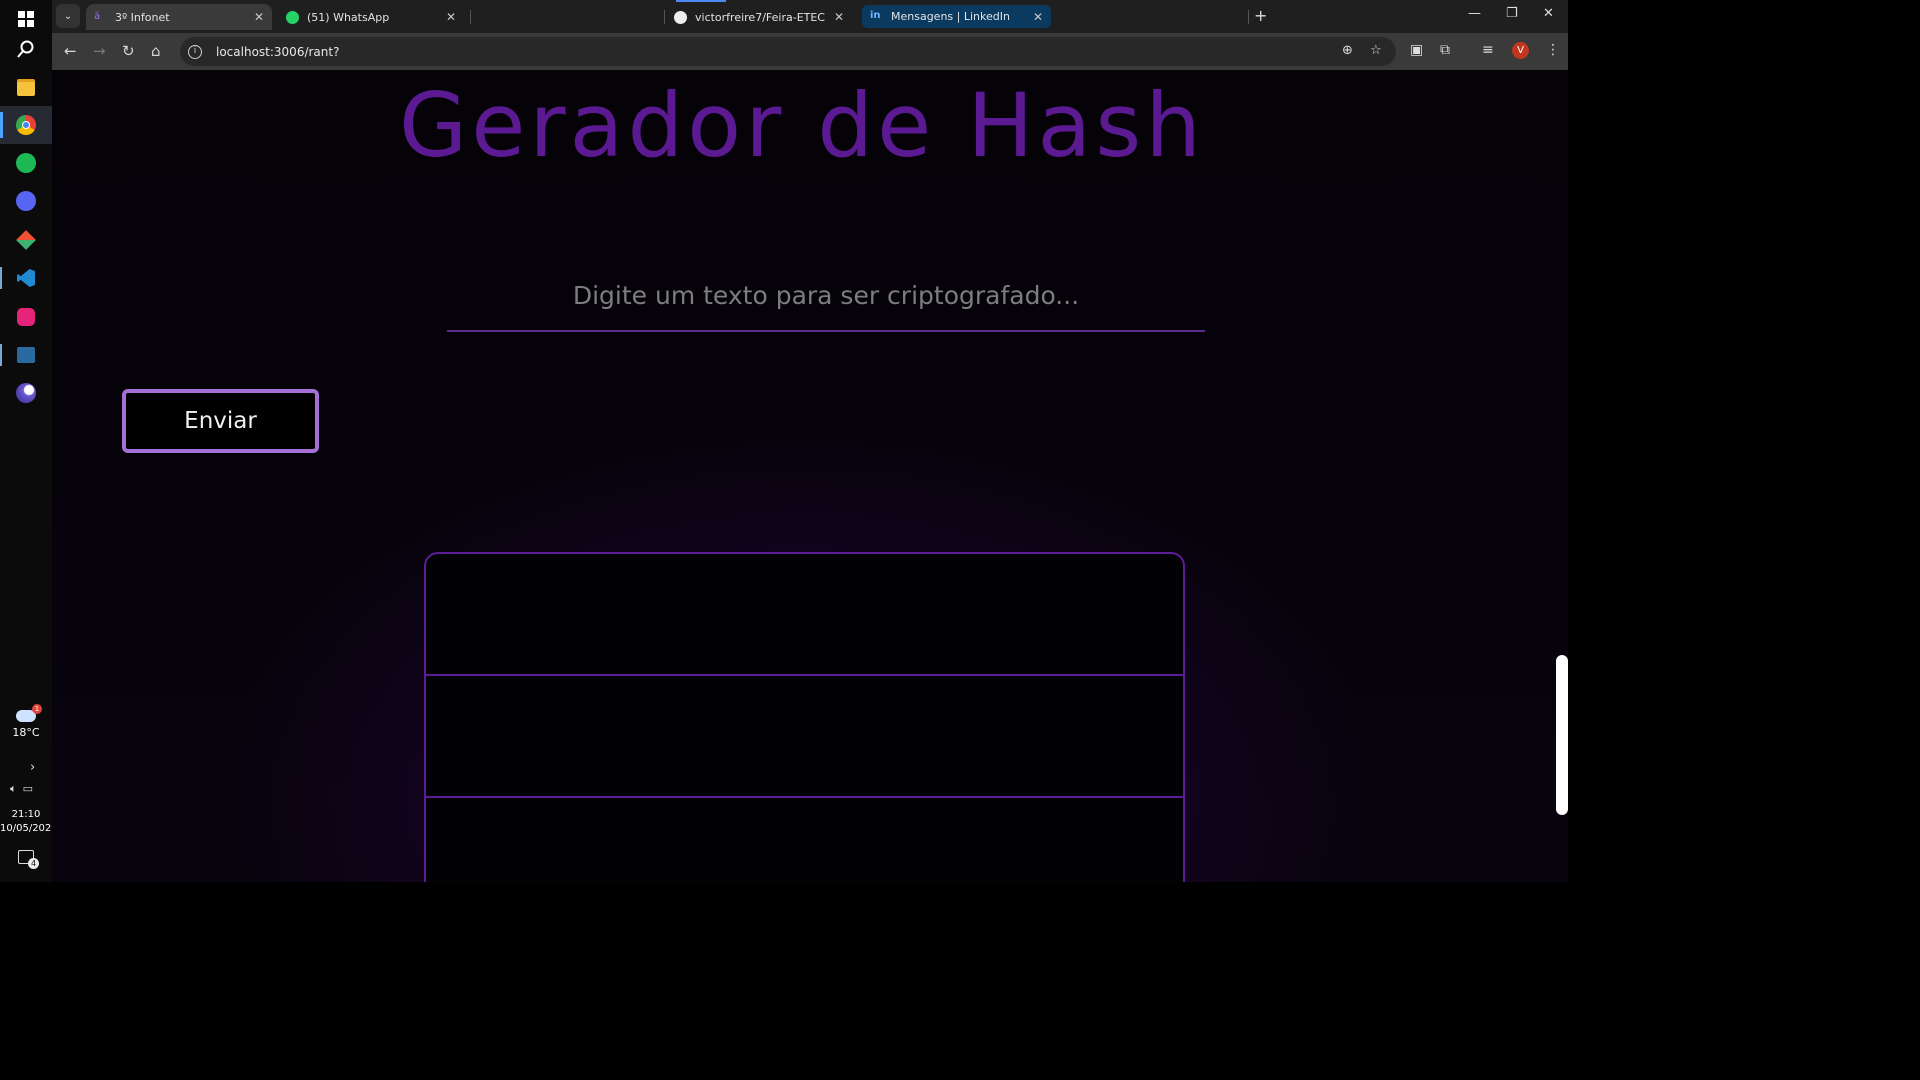 This screenshot has width=1920, height=1080. I want to click on system-tray: 🔈︎ ▭, so click(21, 789).